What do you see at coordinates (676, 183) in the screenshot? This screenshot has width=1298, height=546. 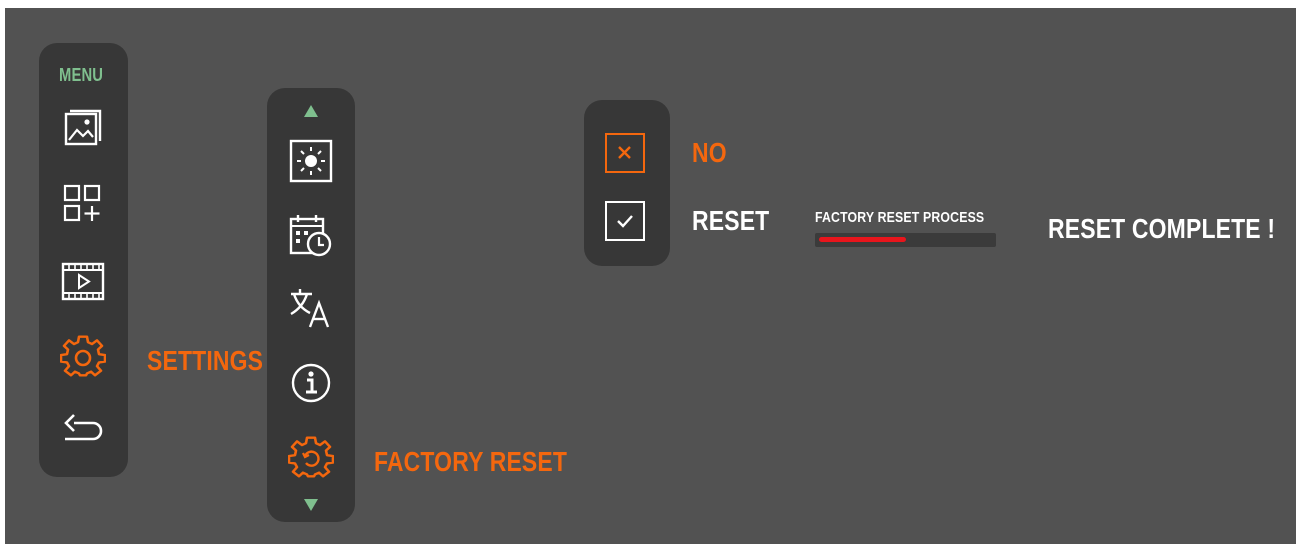 I see `confirm-dialog-panel: NO RESET` at bounding box center [676, 183].